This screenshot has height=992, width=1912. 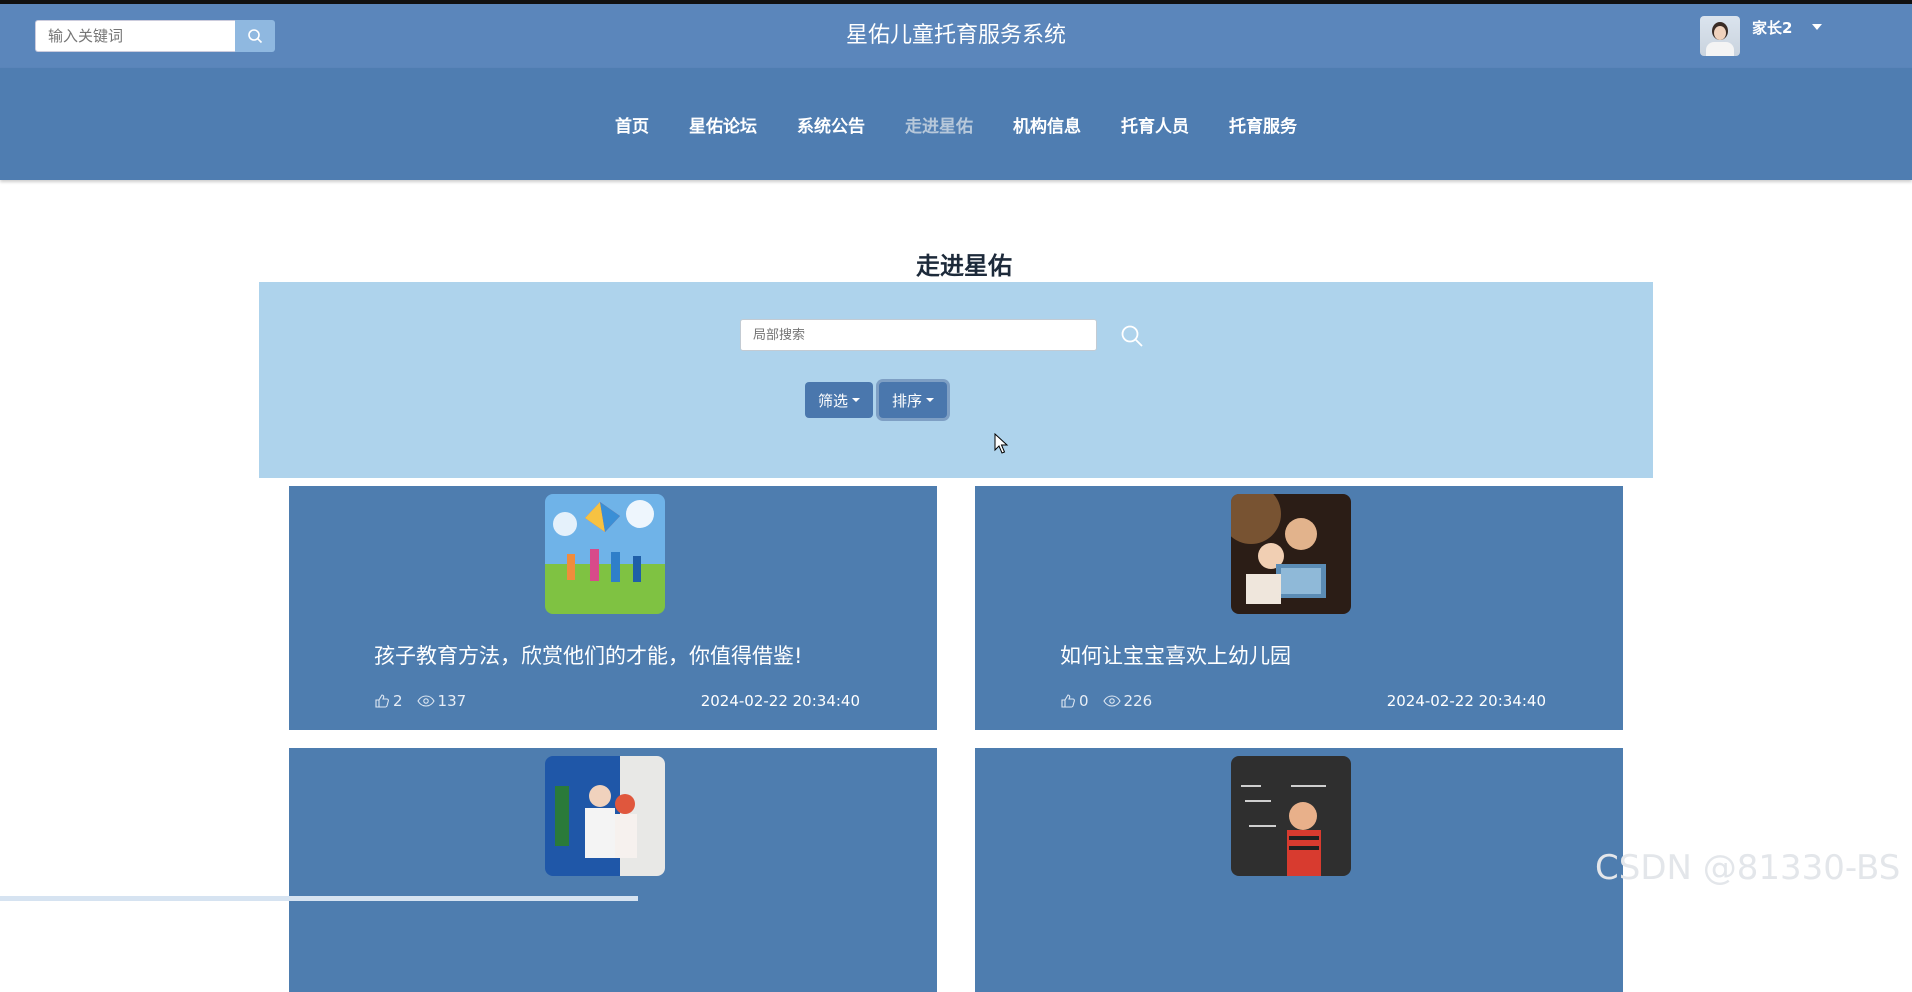 I want to click on local-search-input, so click(x=918, y=335).